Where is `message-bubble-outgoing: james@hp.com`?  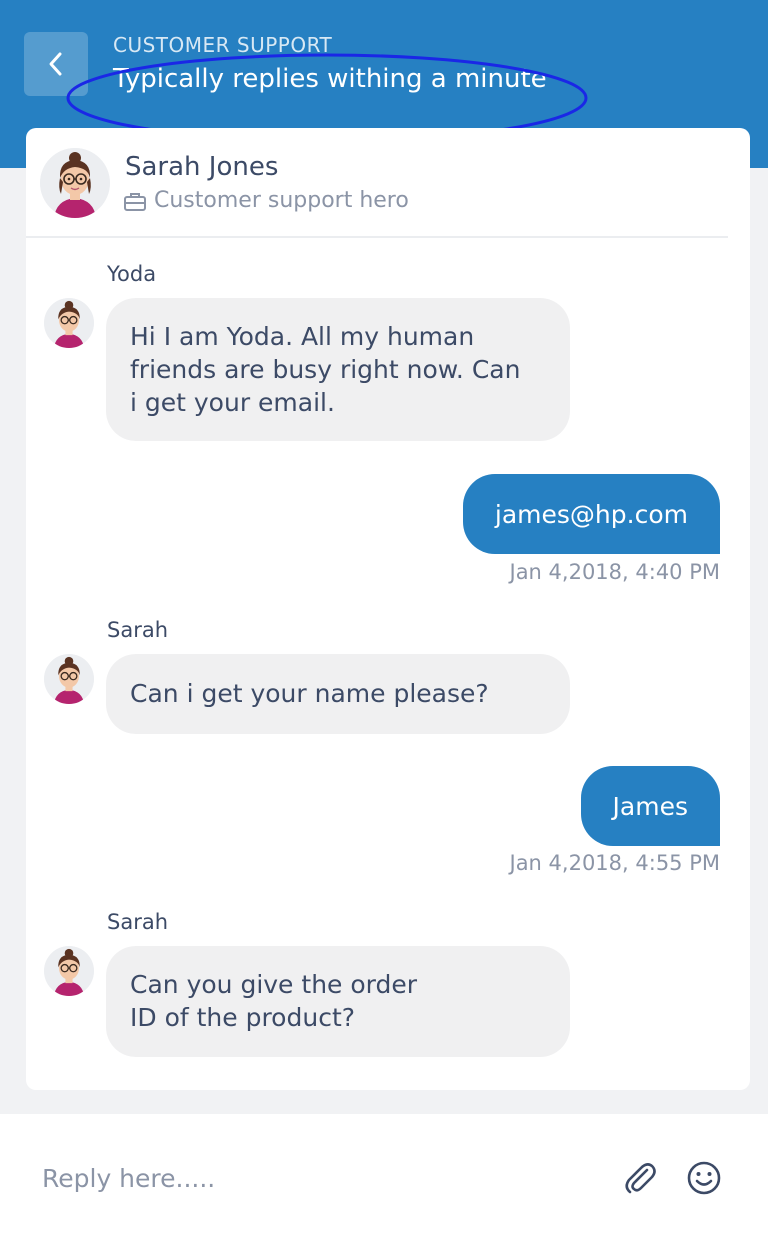 message-bubble-outgoing: james@hp.com is located at coordinates (591, 514).